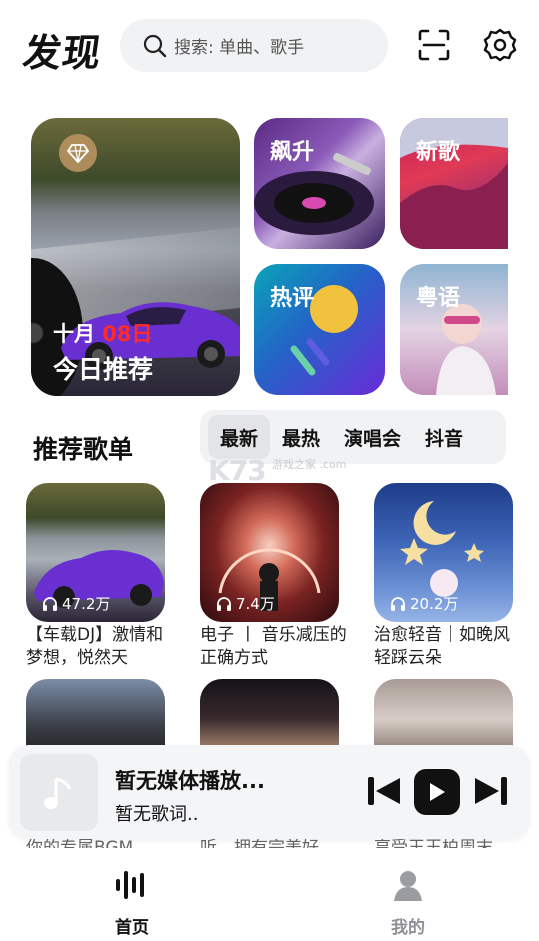  I want to click on next-icon, so click(491, 791).